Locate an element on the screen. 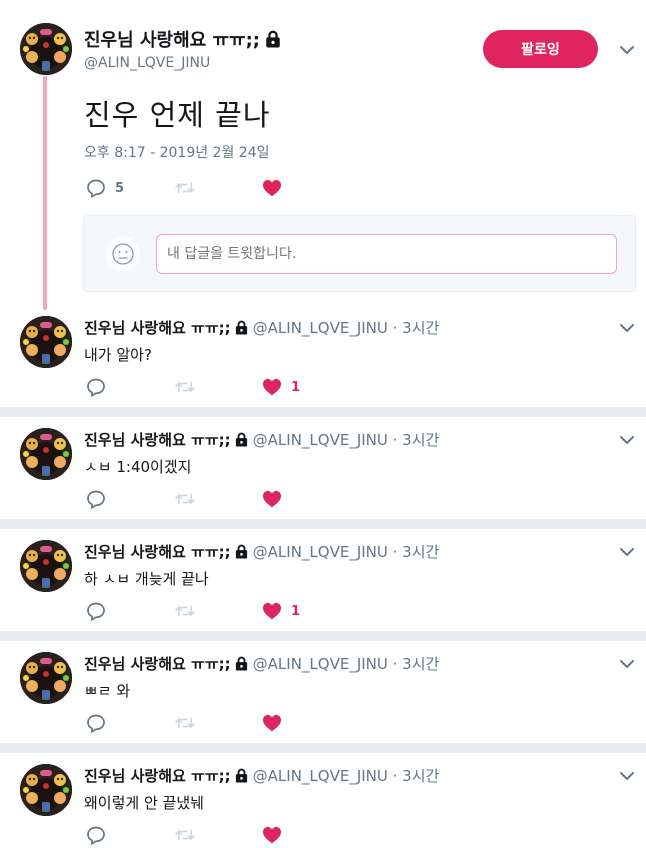 The image size is (646, 848). tweet-text: 왜이렇게 안 끝냈눼 is located at coordinates (144, 803).